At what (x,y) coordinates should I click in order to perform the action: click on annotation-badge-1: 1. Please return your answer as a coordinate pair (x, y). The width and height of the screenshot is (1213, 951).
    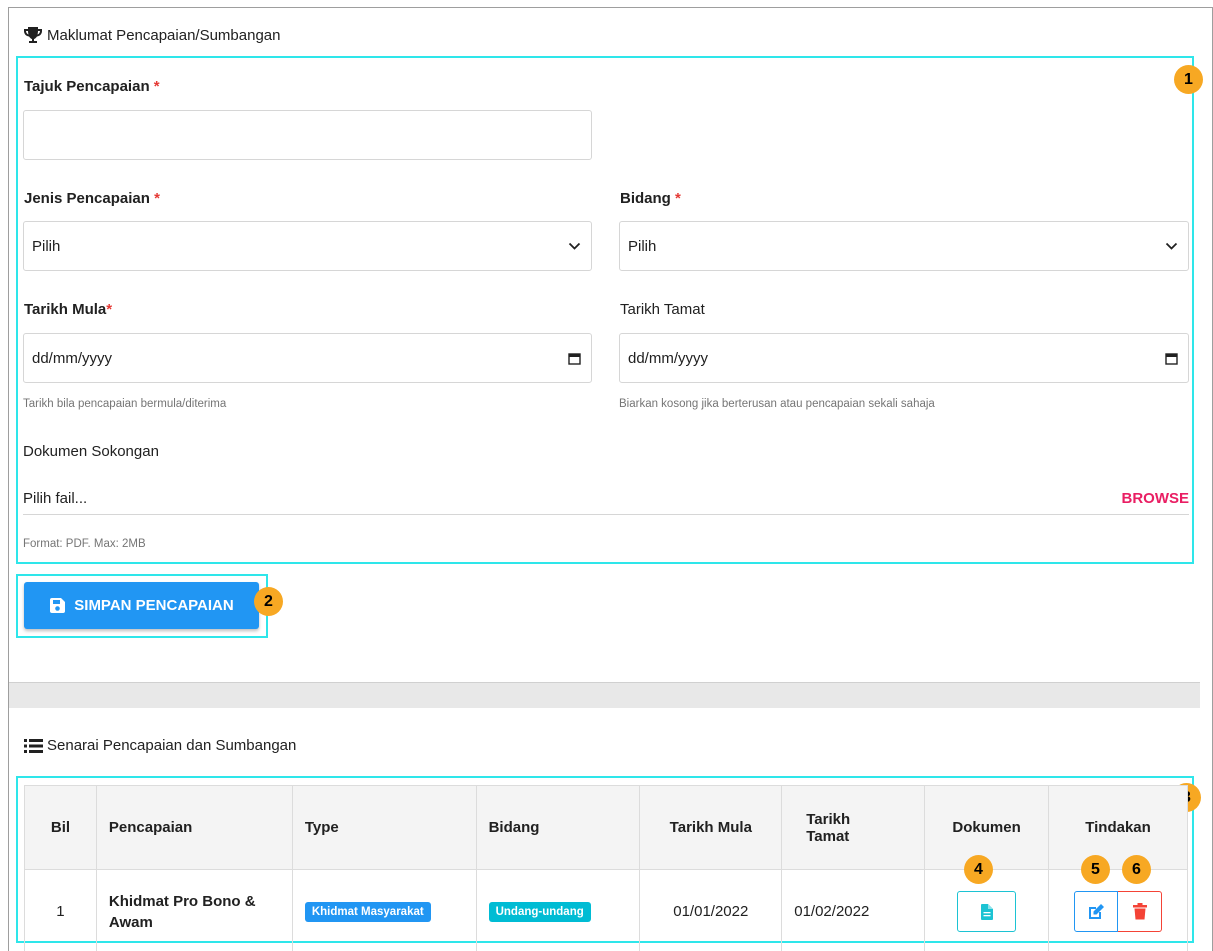
    Looking at the image, I should click on (1188, 79).